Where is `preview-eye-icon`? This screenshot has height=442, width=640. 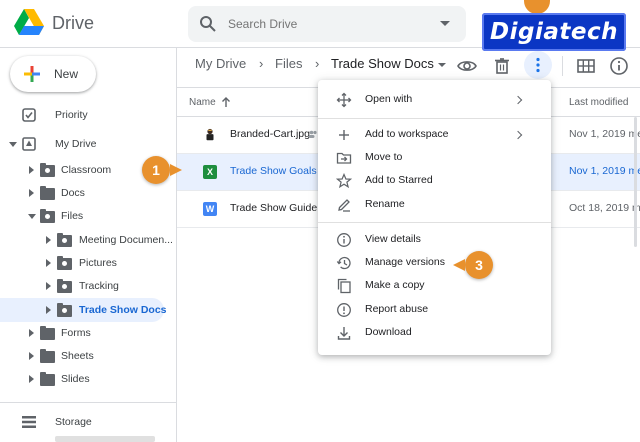
preview-eye-icon is located at coordinates (467, 66).